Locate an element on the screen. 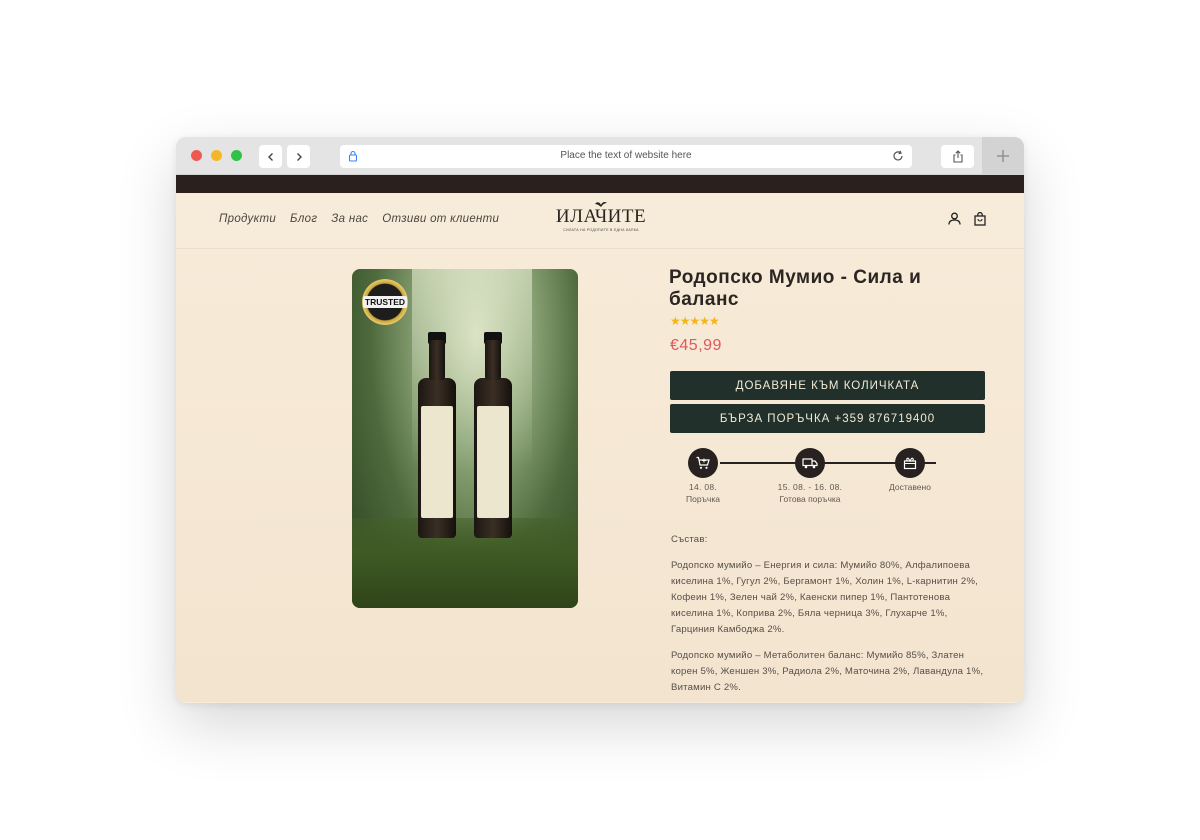 This screenshot has height=840, width=1200. minimize-window-button is located at coordinates (216, 155).